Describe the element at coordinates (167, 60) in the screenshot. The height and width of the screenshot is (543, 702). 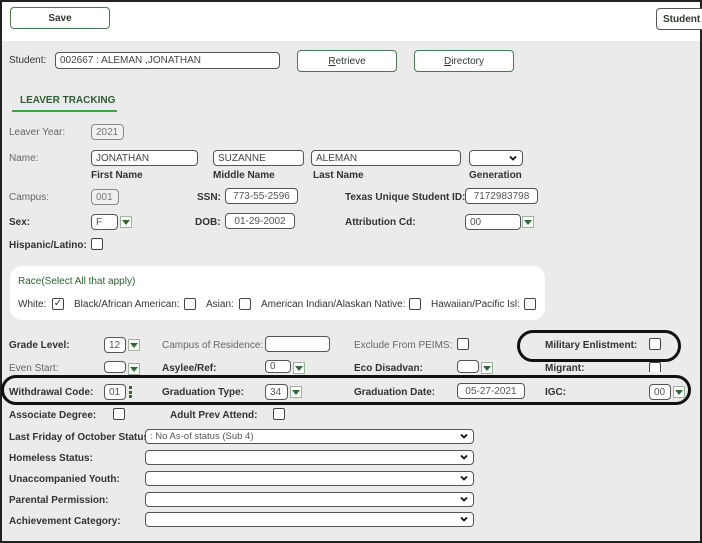
I see `student-input: 002667 : ALEMAN ,JONATHAN` at that location.